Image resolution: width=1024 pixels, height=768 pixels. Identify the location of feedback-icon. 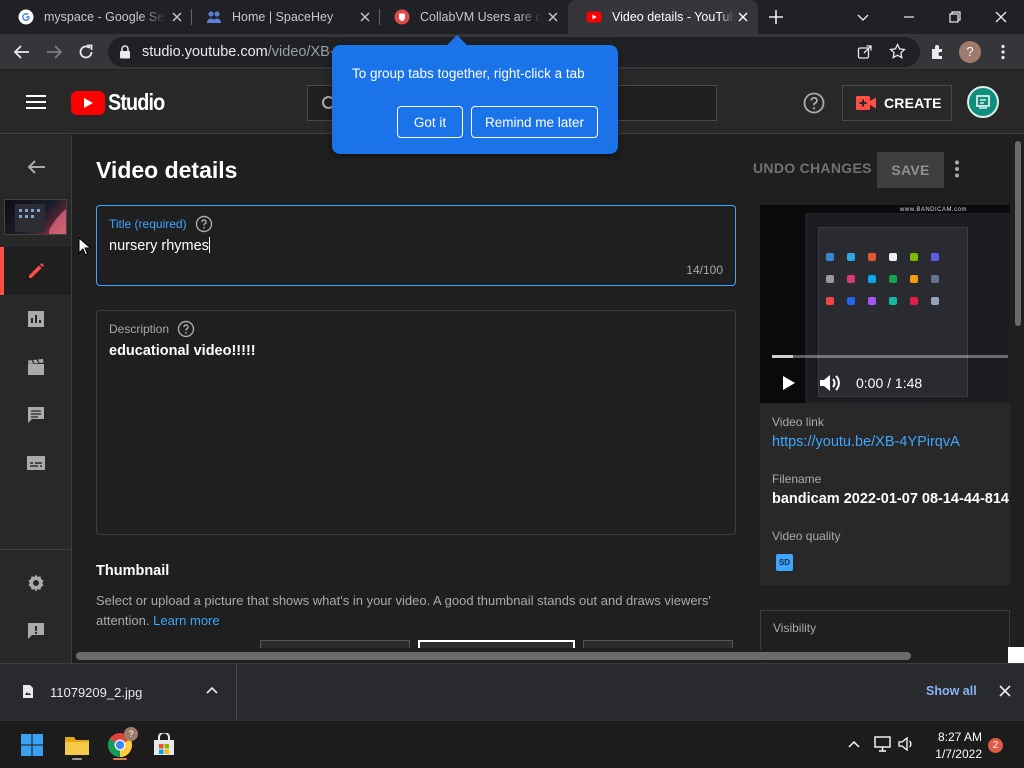
(35, 631).